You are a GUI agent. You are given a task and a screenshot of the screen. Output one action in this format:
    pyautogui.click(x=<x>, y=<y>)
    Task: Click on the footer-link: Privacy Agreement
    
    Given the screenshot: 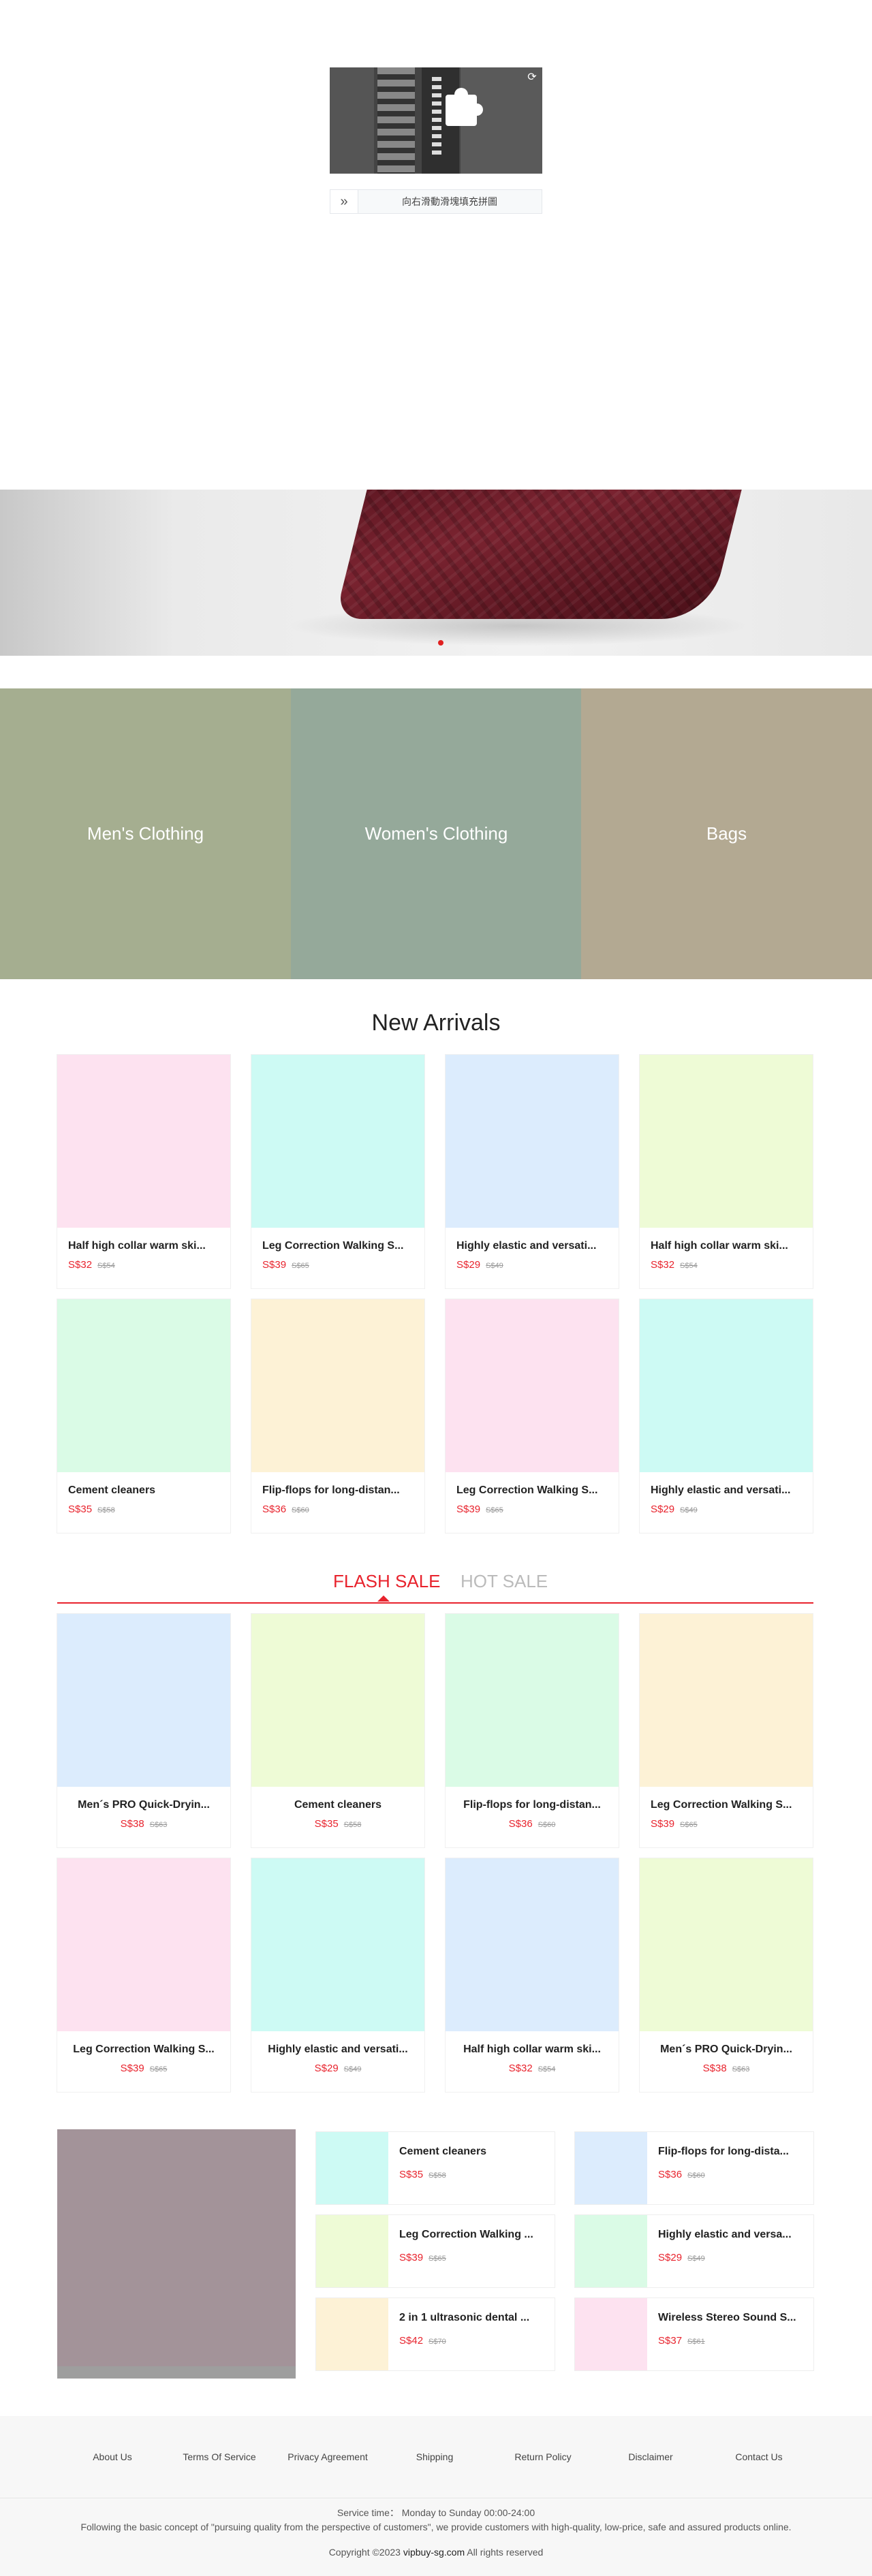 What is the action you would take?
    pyautogui.click(x=327, y=2456)
    